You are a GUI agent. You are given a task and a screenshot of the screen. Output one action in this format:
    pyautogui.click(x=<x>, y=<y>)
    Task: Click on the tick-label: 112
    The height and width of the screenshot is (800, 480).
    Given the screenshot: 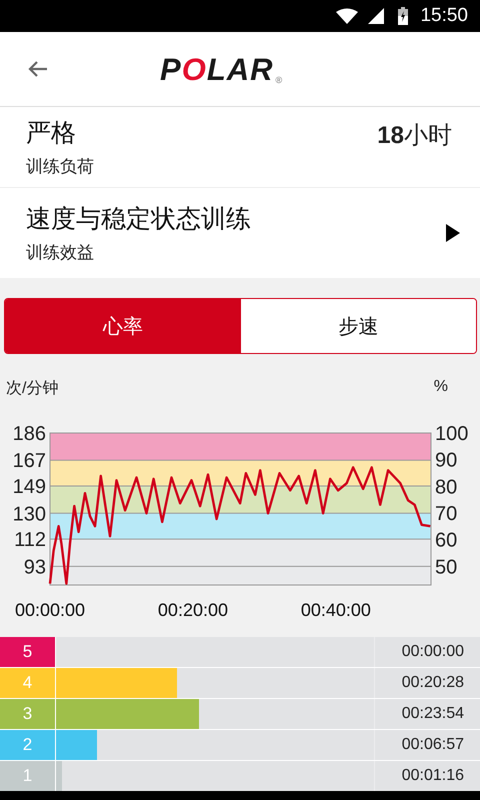 What is the action you would take?
    pyautogui.click(x=30, y=540)
    